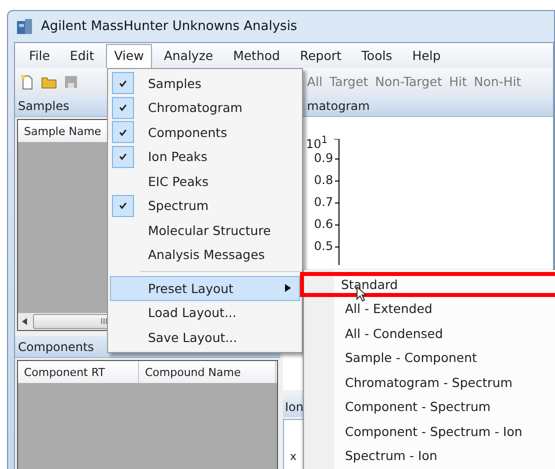  What do you see at coordinates (458, 81) in the screenshot?
I see `filter-option: Hit` at bounding box center [458, 81].